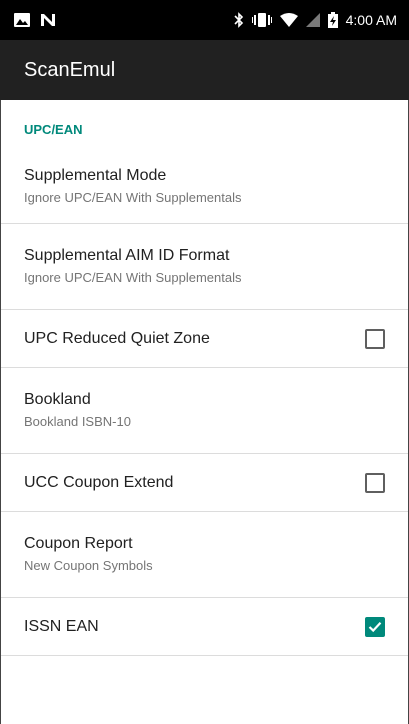 Image resolution: width=409 pixels, height=724 pixels. I want to click on pref-title: Coupon Report, so click(78, 543).